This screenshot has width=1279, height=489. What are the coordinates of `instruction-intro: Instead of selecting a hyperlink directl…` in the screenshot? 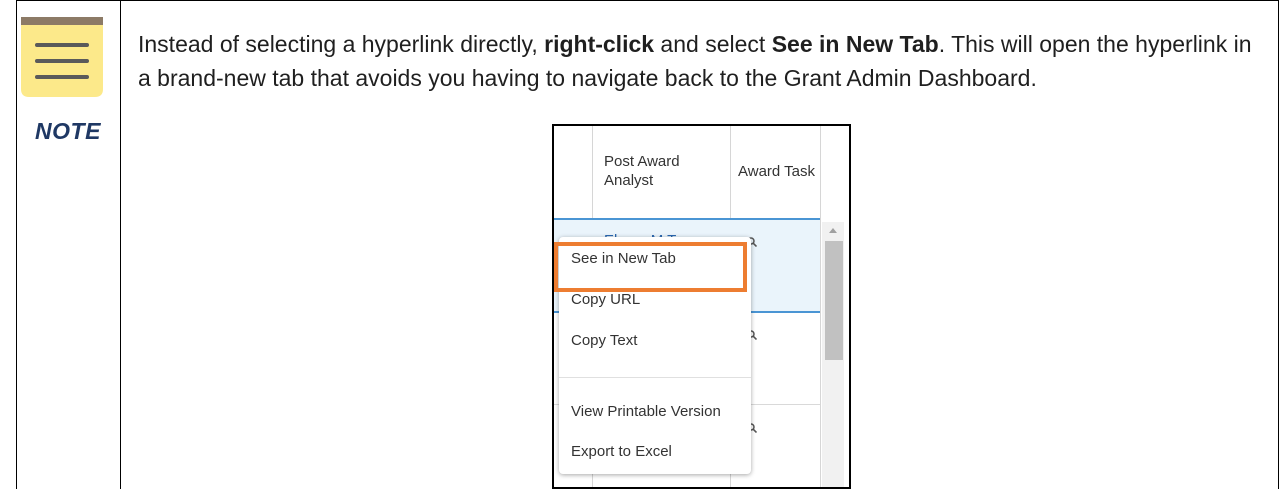 It's located at (341, 44).